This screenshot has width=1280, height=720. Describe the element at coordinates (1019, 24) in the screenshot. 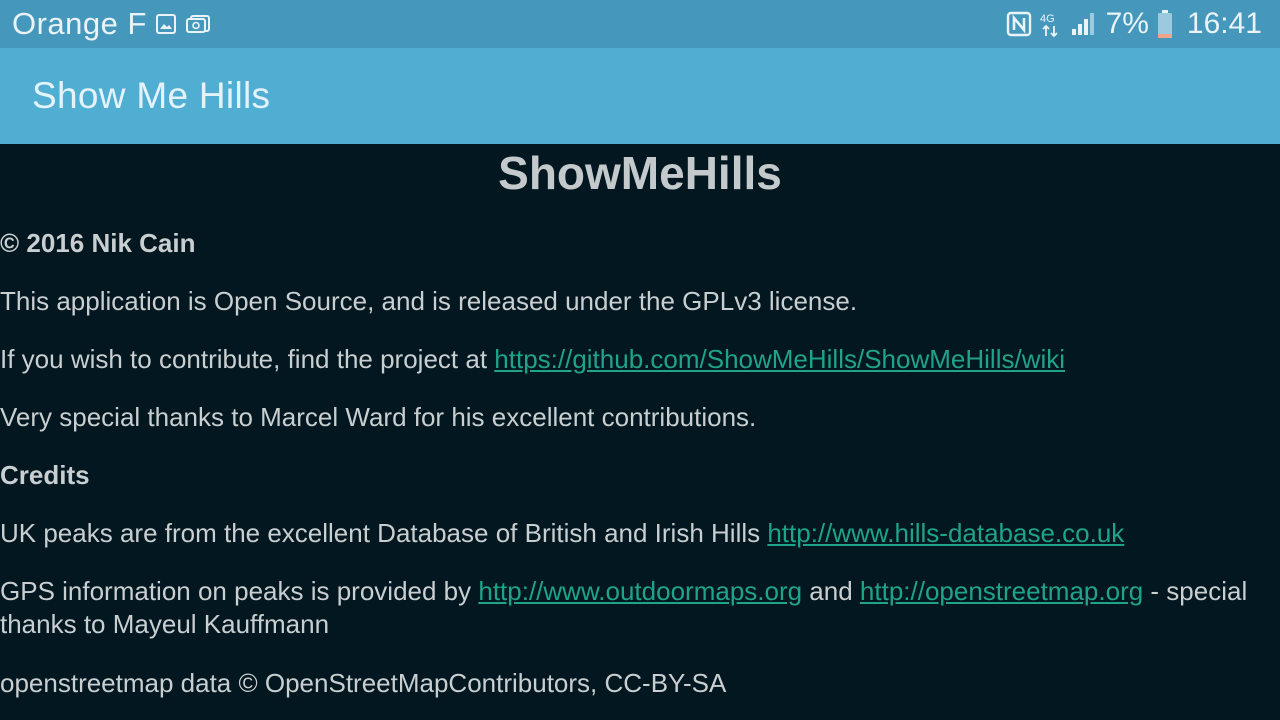

I see `nfc-icon` at that location.